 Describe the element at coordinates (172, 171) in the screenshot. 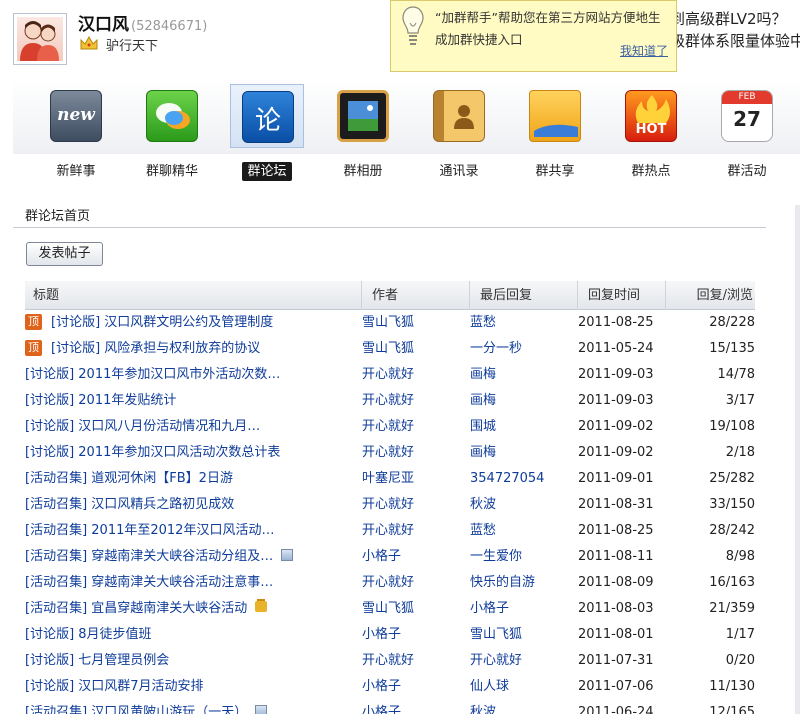

I see `nav-label-text: 群聊精华` at that location.